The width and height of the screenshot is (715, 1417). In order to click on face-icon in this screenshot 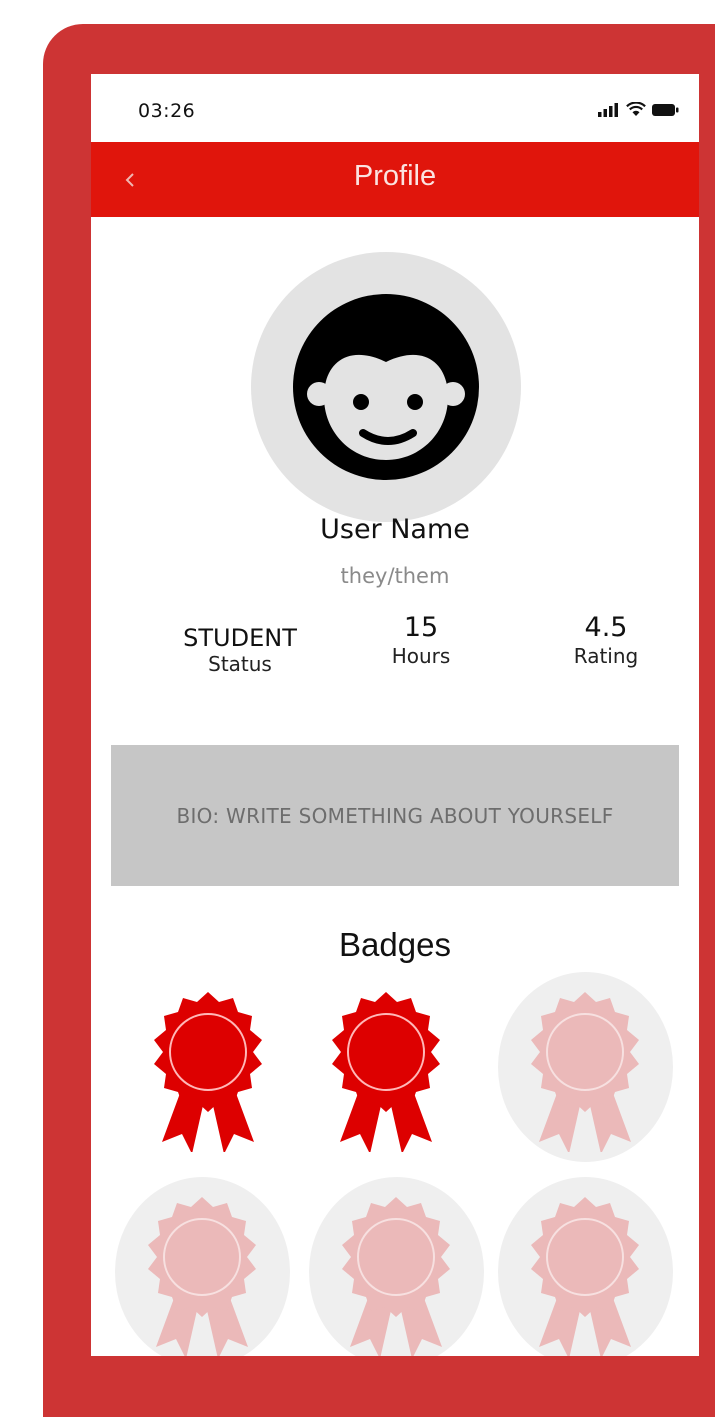, I will do `click(386, 387)`.